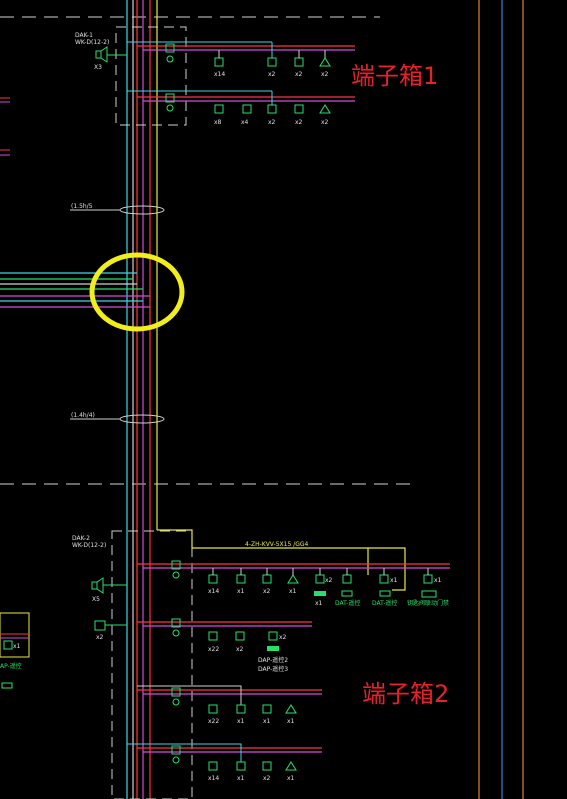 Image resolution: width=567 pixels, height=799 pixels. What do you see at coordinates (83, 415) in the screenshot?
I see `cable-label-mid: (1.4h/4)` at bounding box center [83, 415].